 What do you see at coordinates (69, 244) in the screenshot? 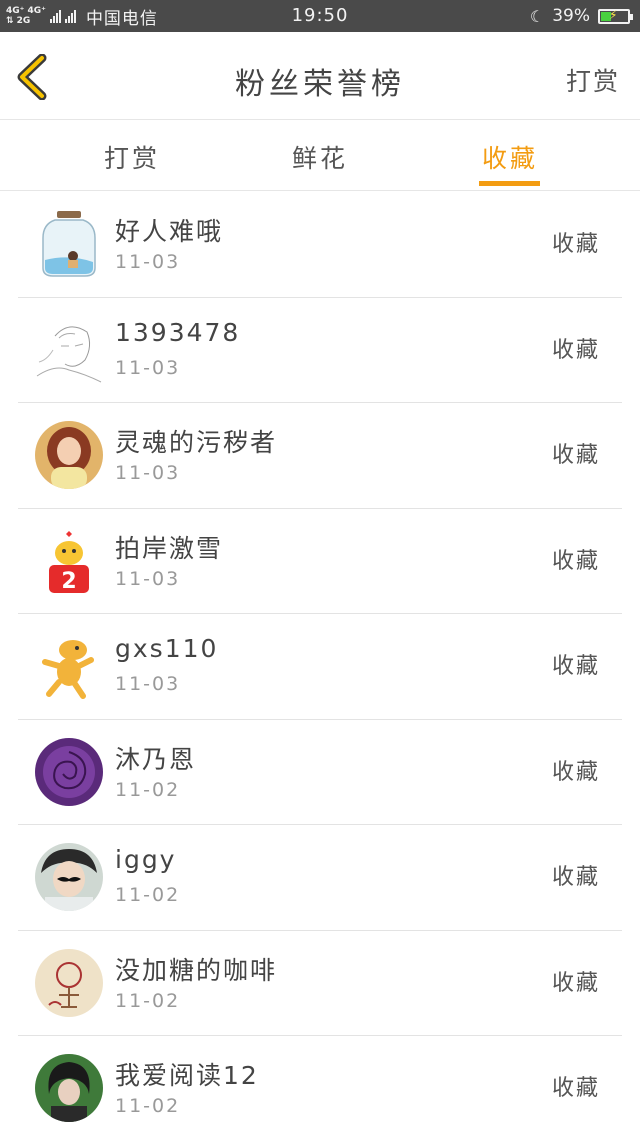
I see `jar-avatar` at bounding box center [69, 244].